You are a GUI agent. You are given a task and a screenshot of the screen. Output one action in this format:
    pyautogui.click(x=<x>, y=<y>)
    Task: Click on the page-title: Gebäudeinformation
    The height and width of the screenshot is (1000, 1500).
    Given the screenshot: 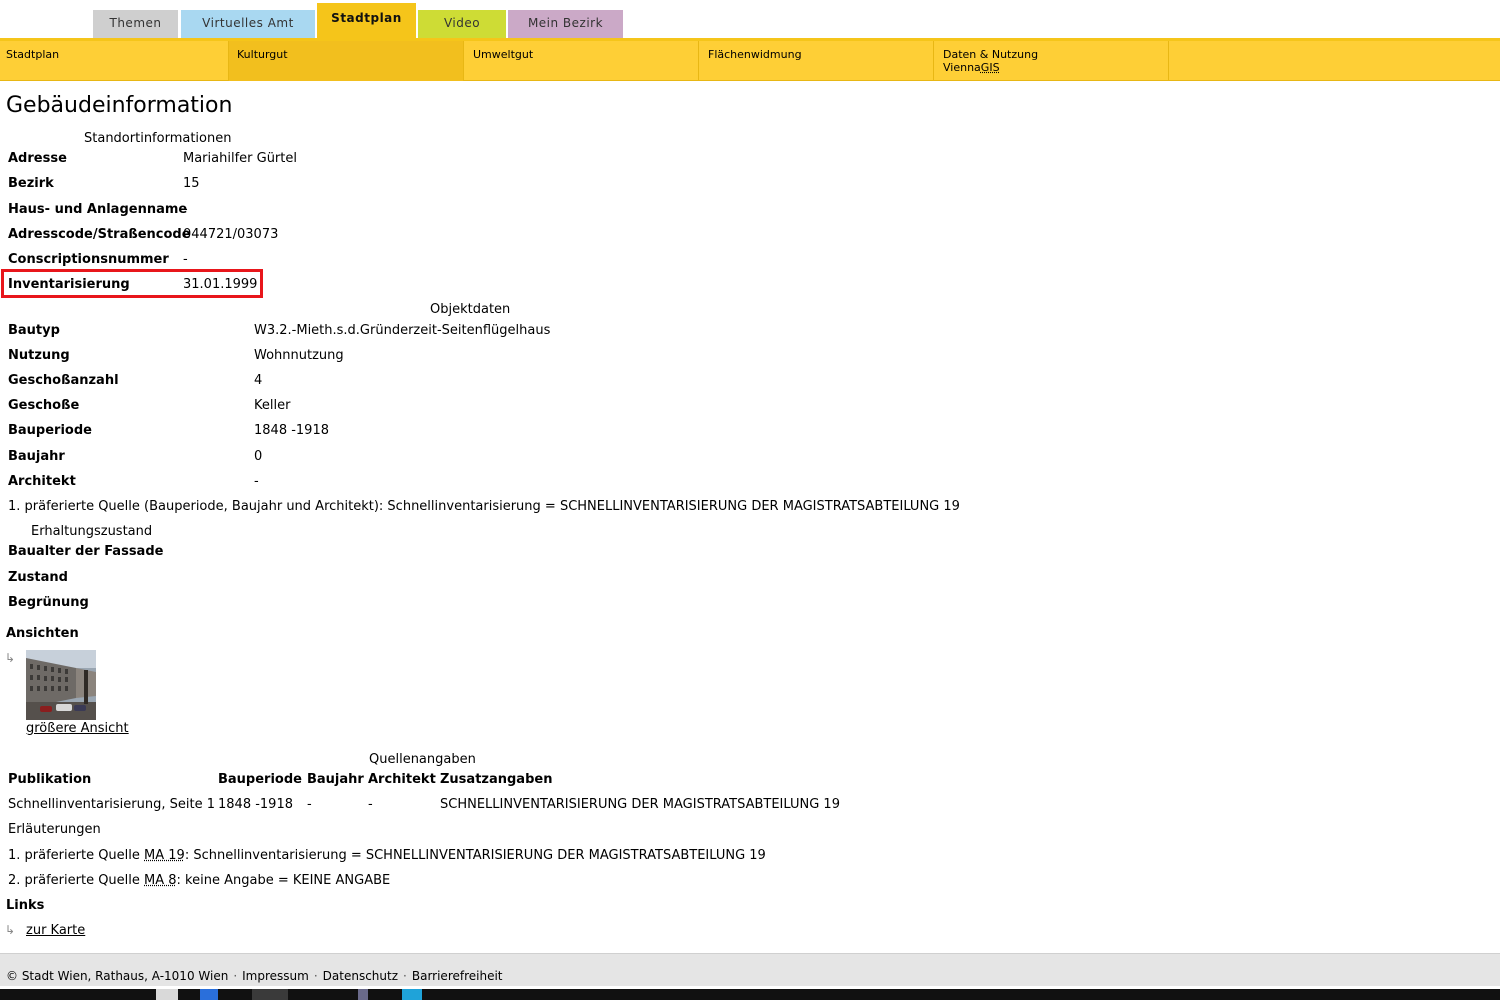 What is the action you would take?
    pyautogui.click(x=119, y=105)
    